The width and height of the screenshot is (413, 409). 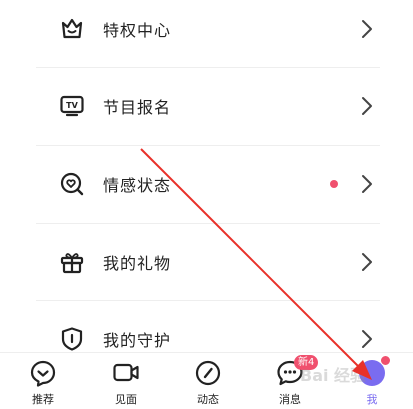 What do you see at coordinates (137, 107) in the screenshot?
I see `menu-item-label: 节目报名` at bounding box center [137, 107].